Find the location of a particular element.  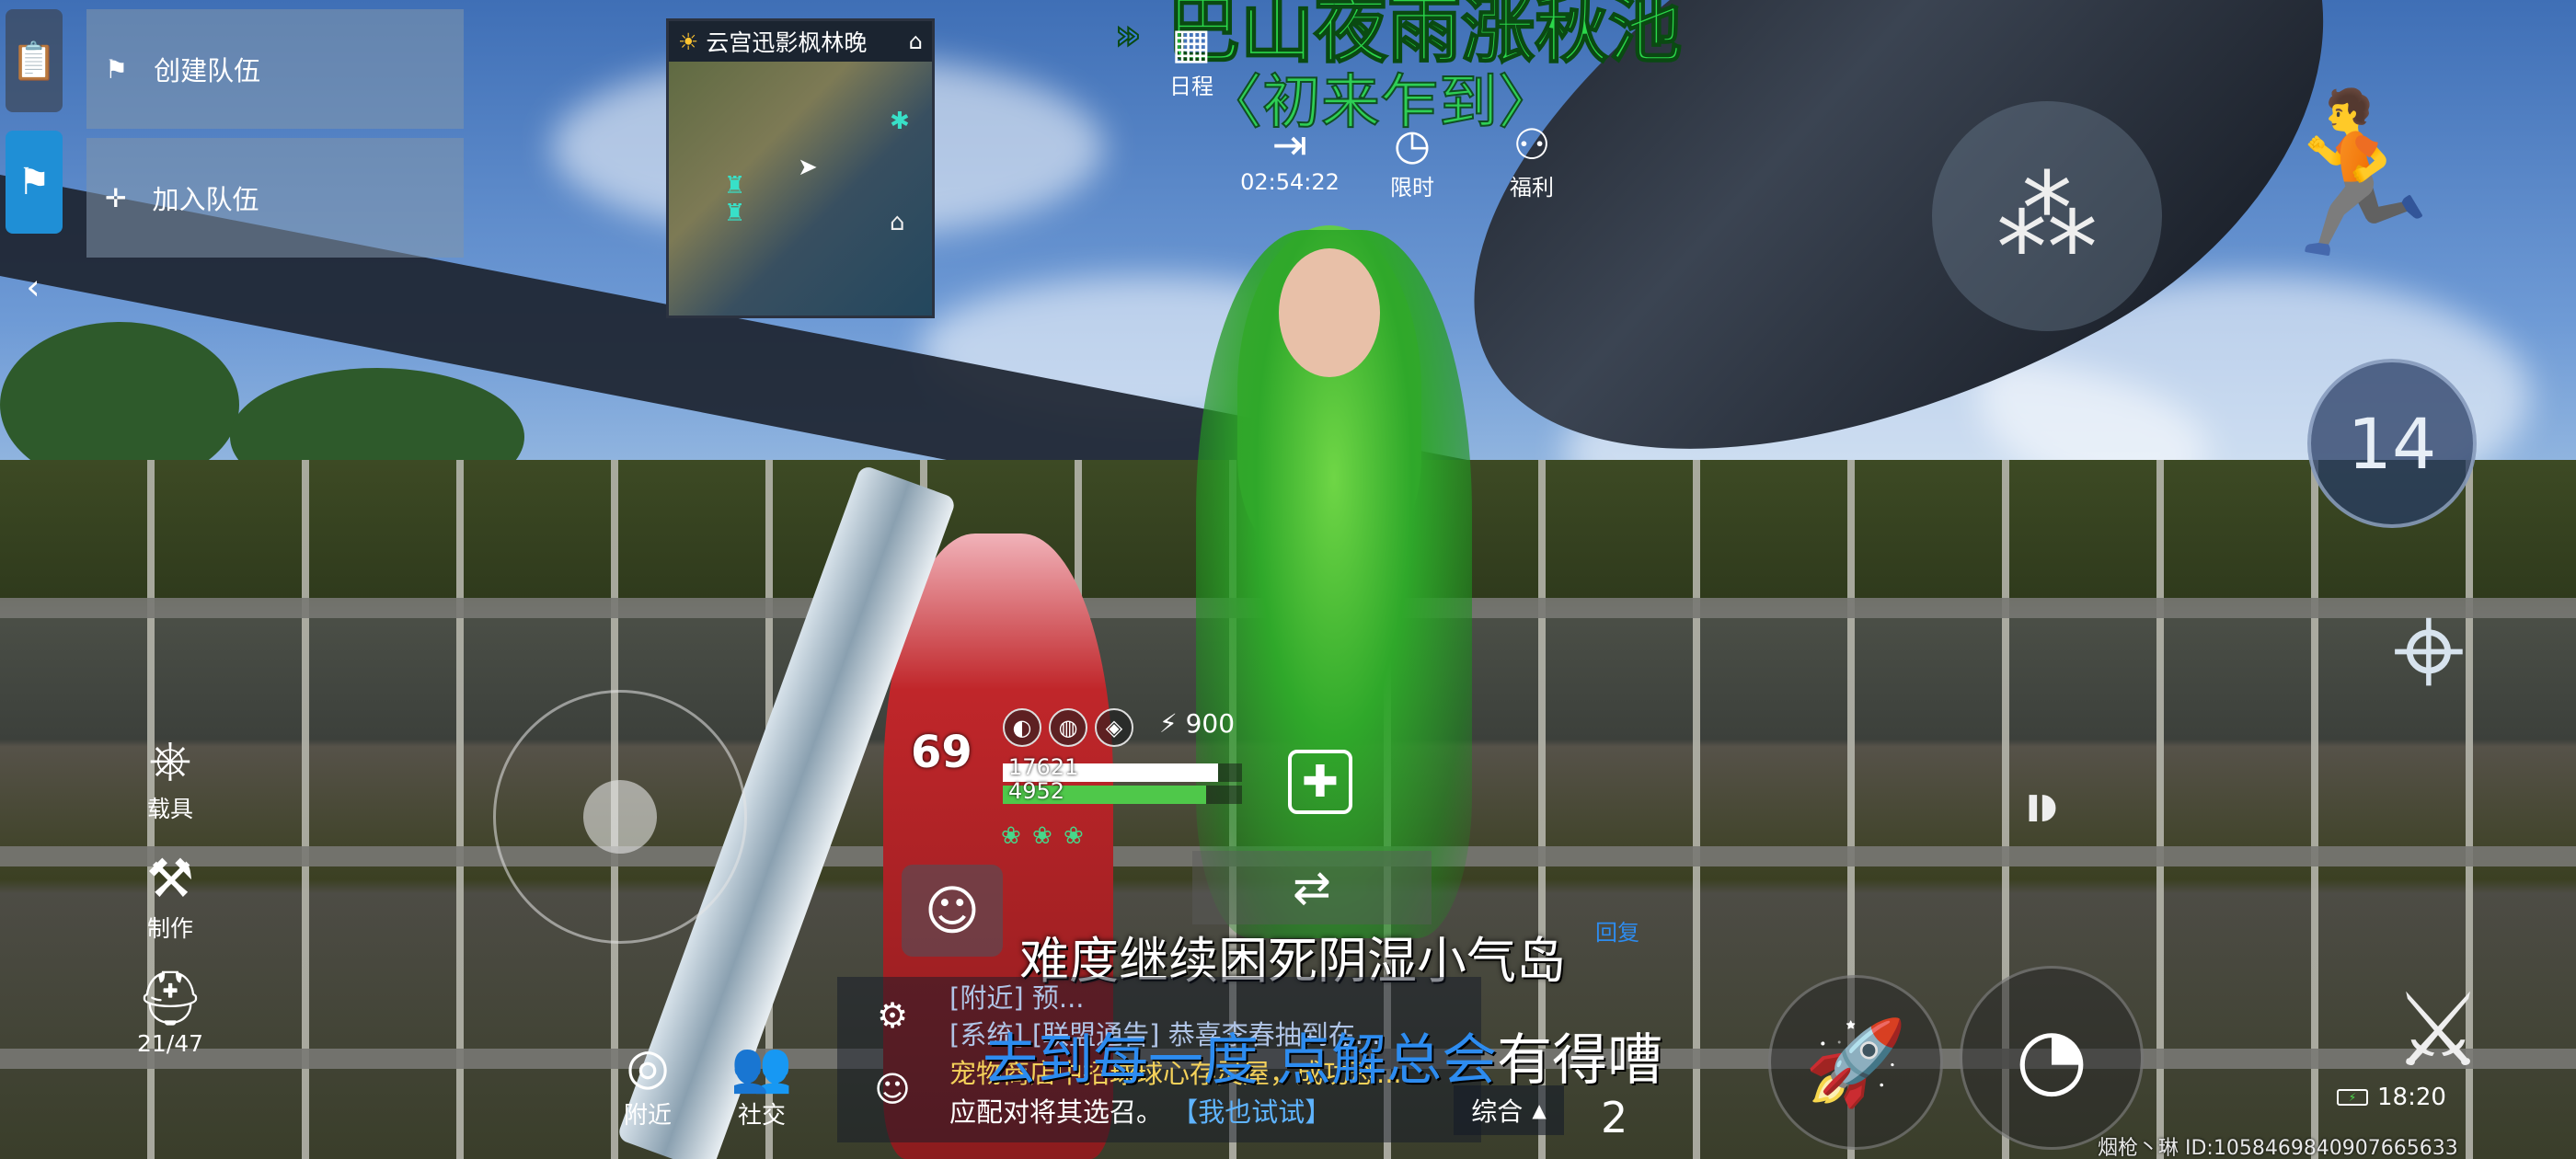

people-icon: 👥 is located at coordinates (761, 1067).